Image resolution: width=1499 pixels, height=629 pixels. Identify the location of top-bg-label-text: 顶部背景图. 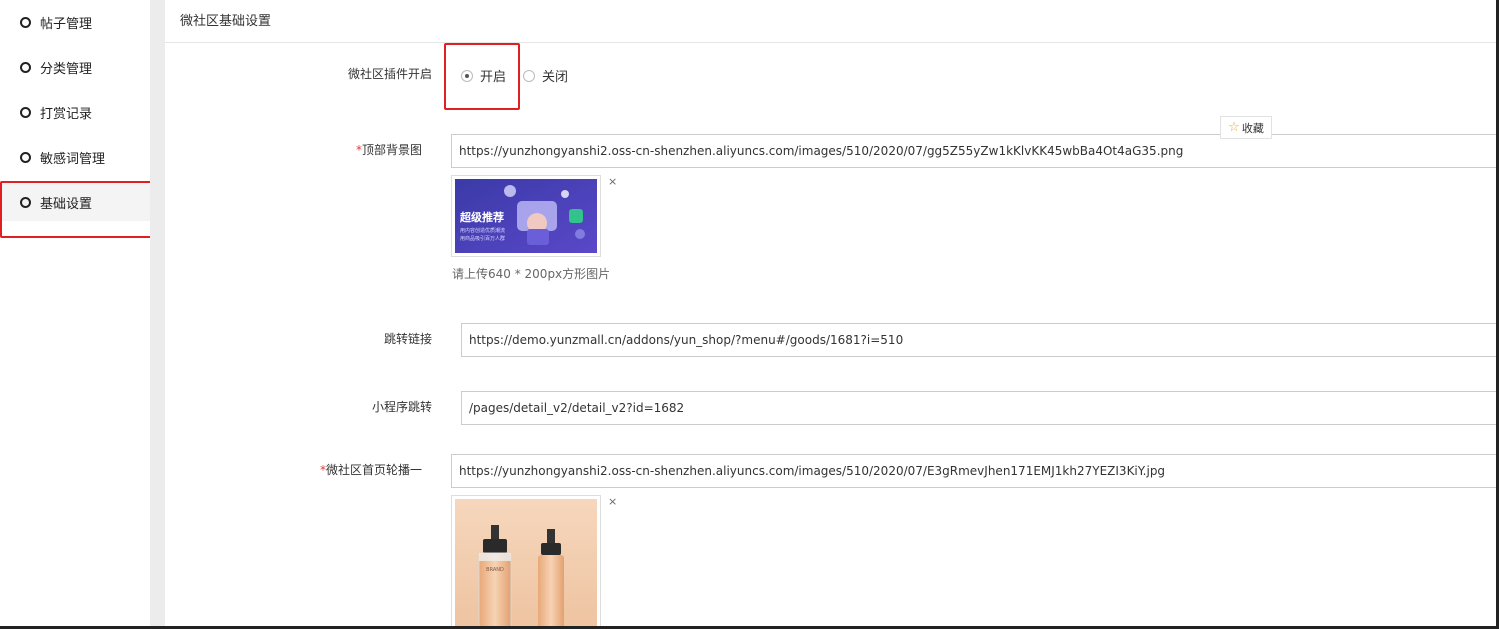
(391, 150).